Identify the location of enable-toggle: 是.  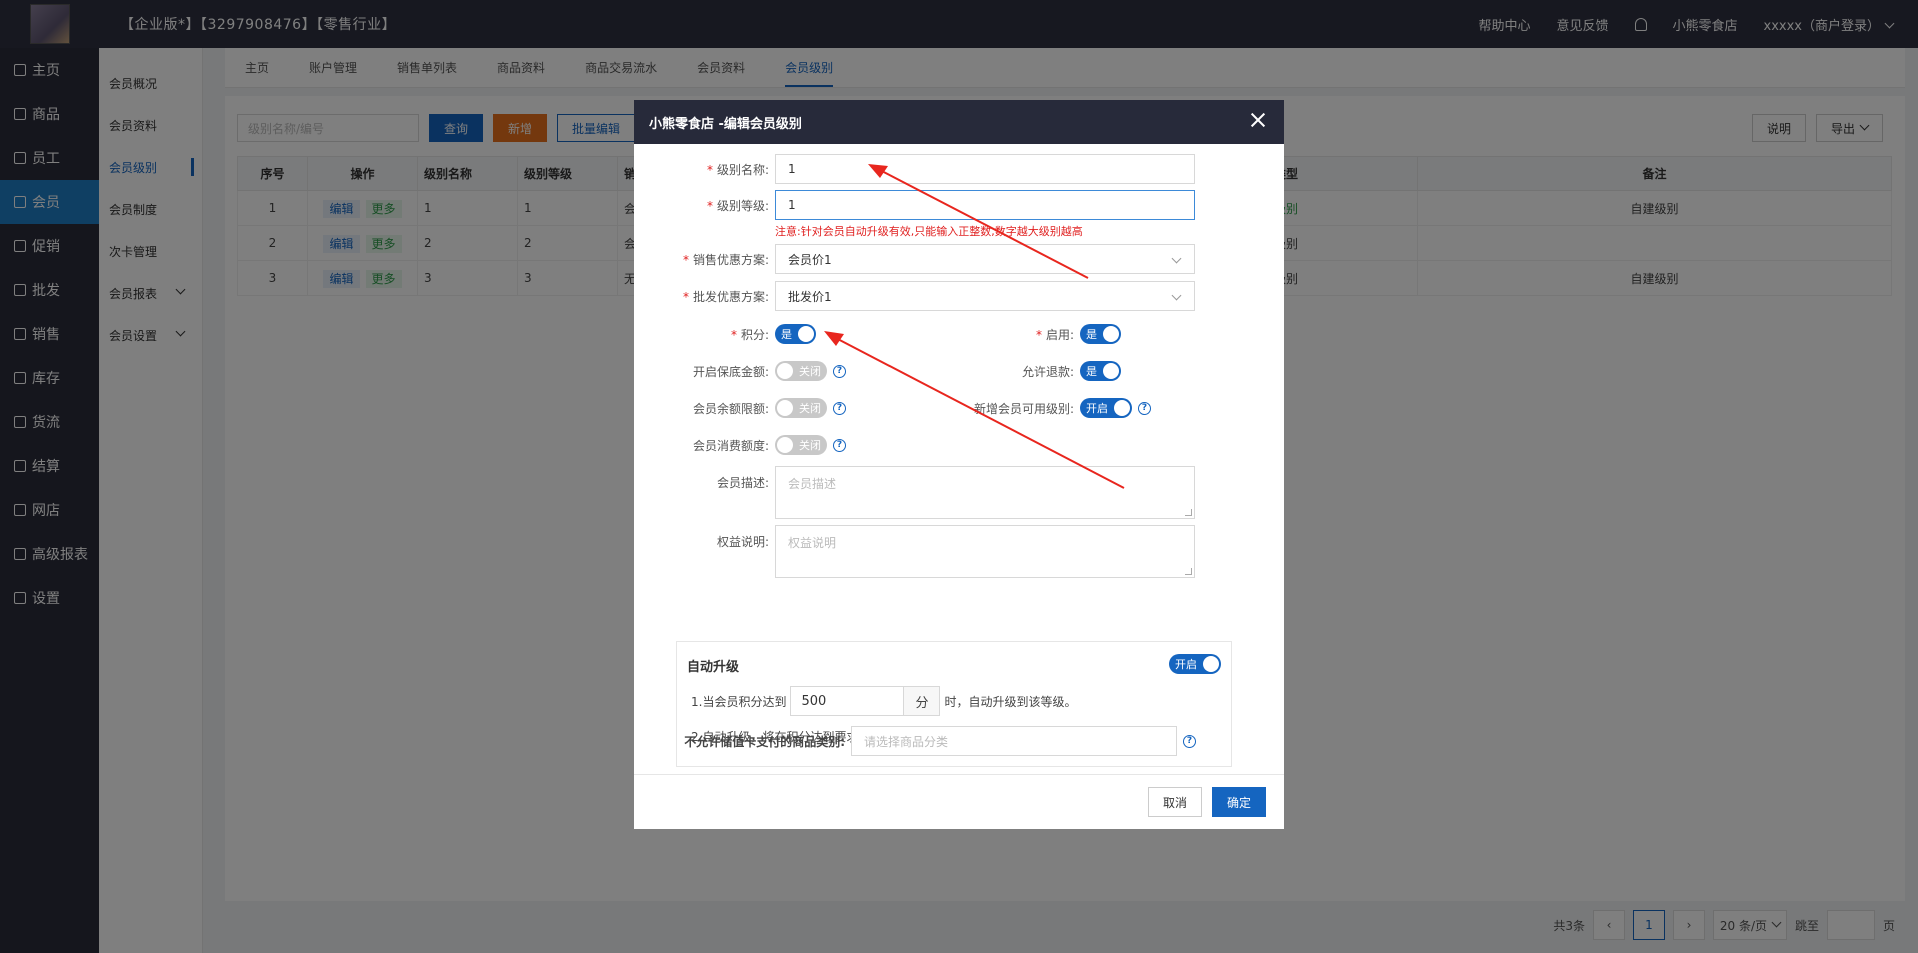
(1100, 334).